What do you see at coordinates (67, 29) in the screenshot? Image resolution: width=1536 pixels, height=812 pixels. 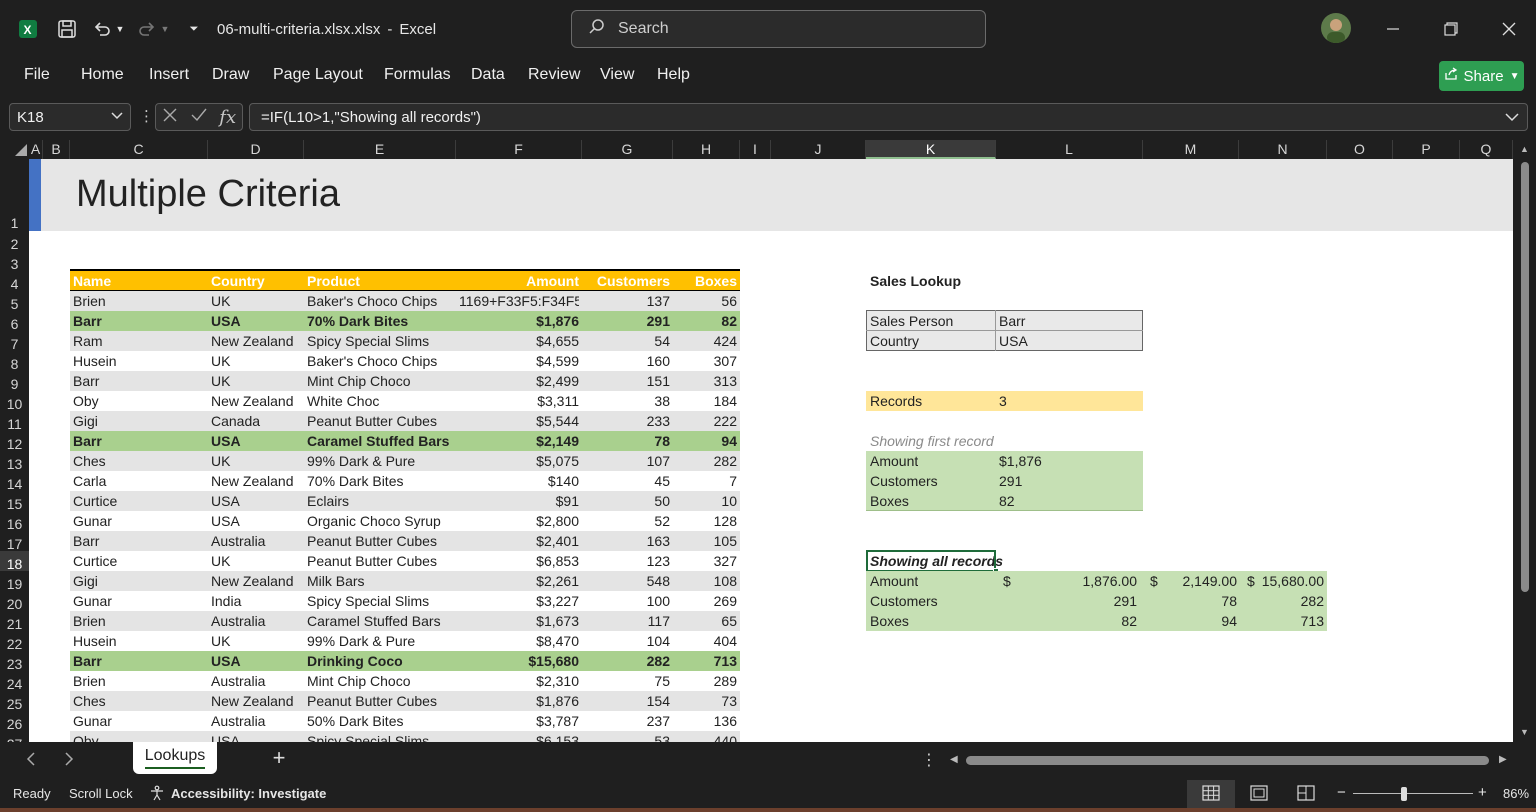 I see `save-icon` at bounding box center [67, 29].